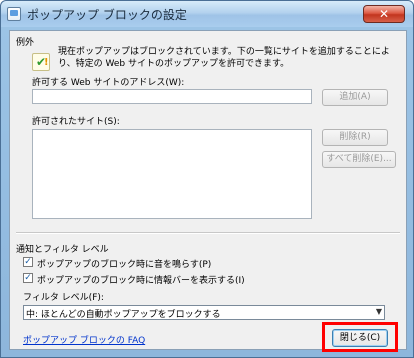 The image size is (414, 358). I want to click on filter-level-select: 中: ほとんどの自動ポップアップをブロックする ▼, so click(204, 312).